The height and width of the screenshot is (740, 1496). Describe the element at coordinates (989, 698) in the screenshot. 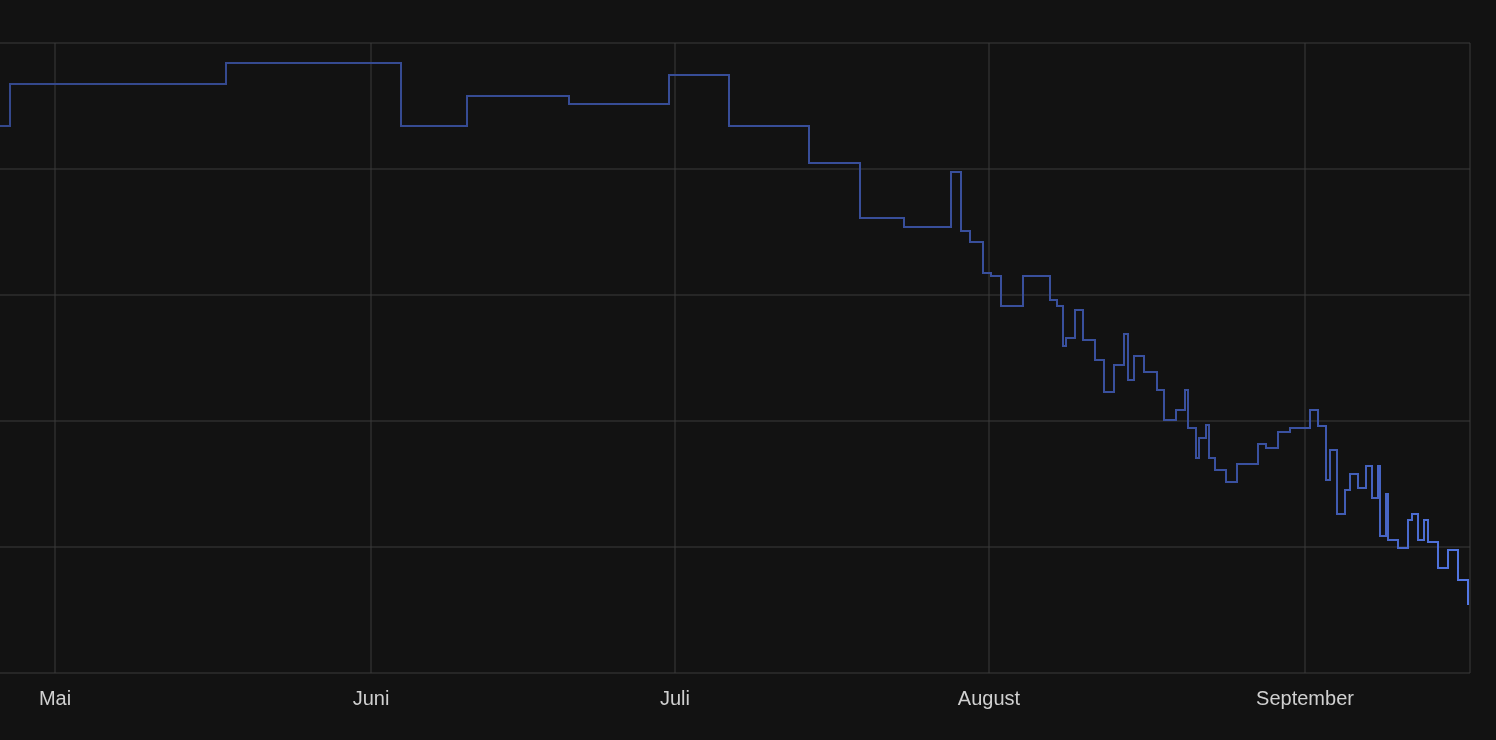

I see `month-label: August` at that location.